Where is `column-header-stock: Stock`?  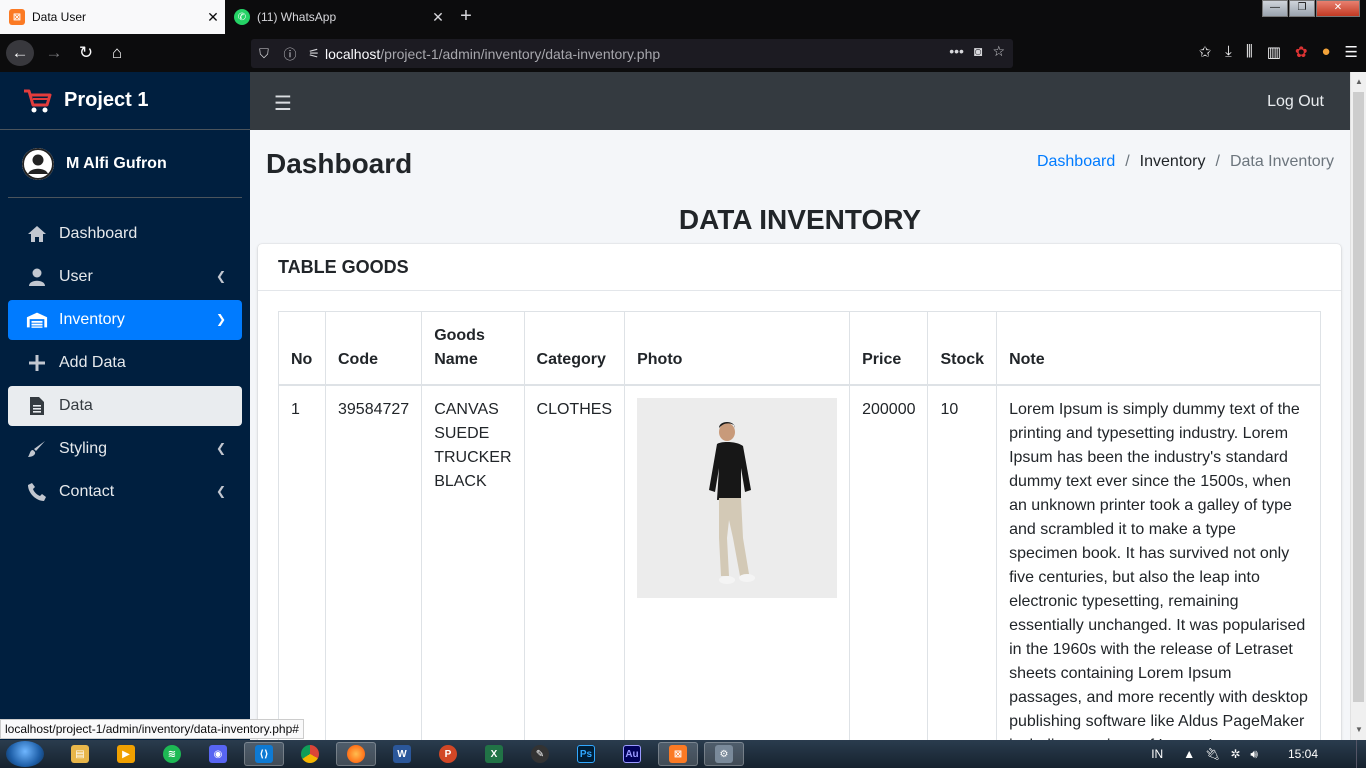
column-header-stock: Stock is located at coordinates (962, 348).